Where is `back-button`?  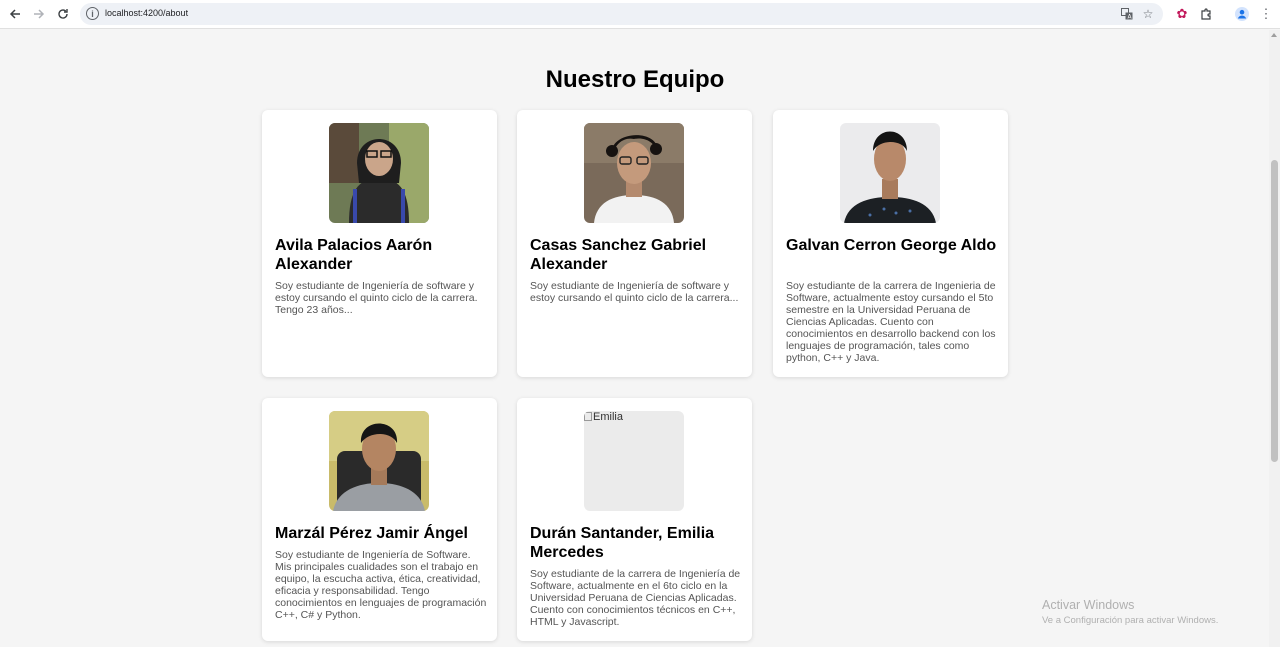
back-button is located at coordinates (15, 14).